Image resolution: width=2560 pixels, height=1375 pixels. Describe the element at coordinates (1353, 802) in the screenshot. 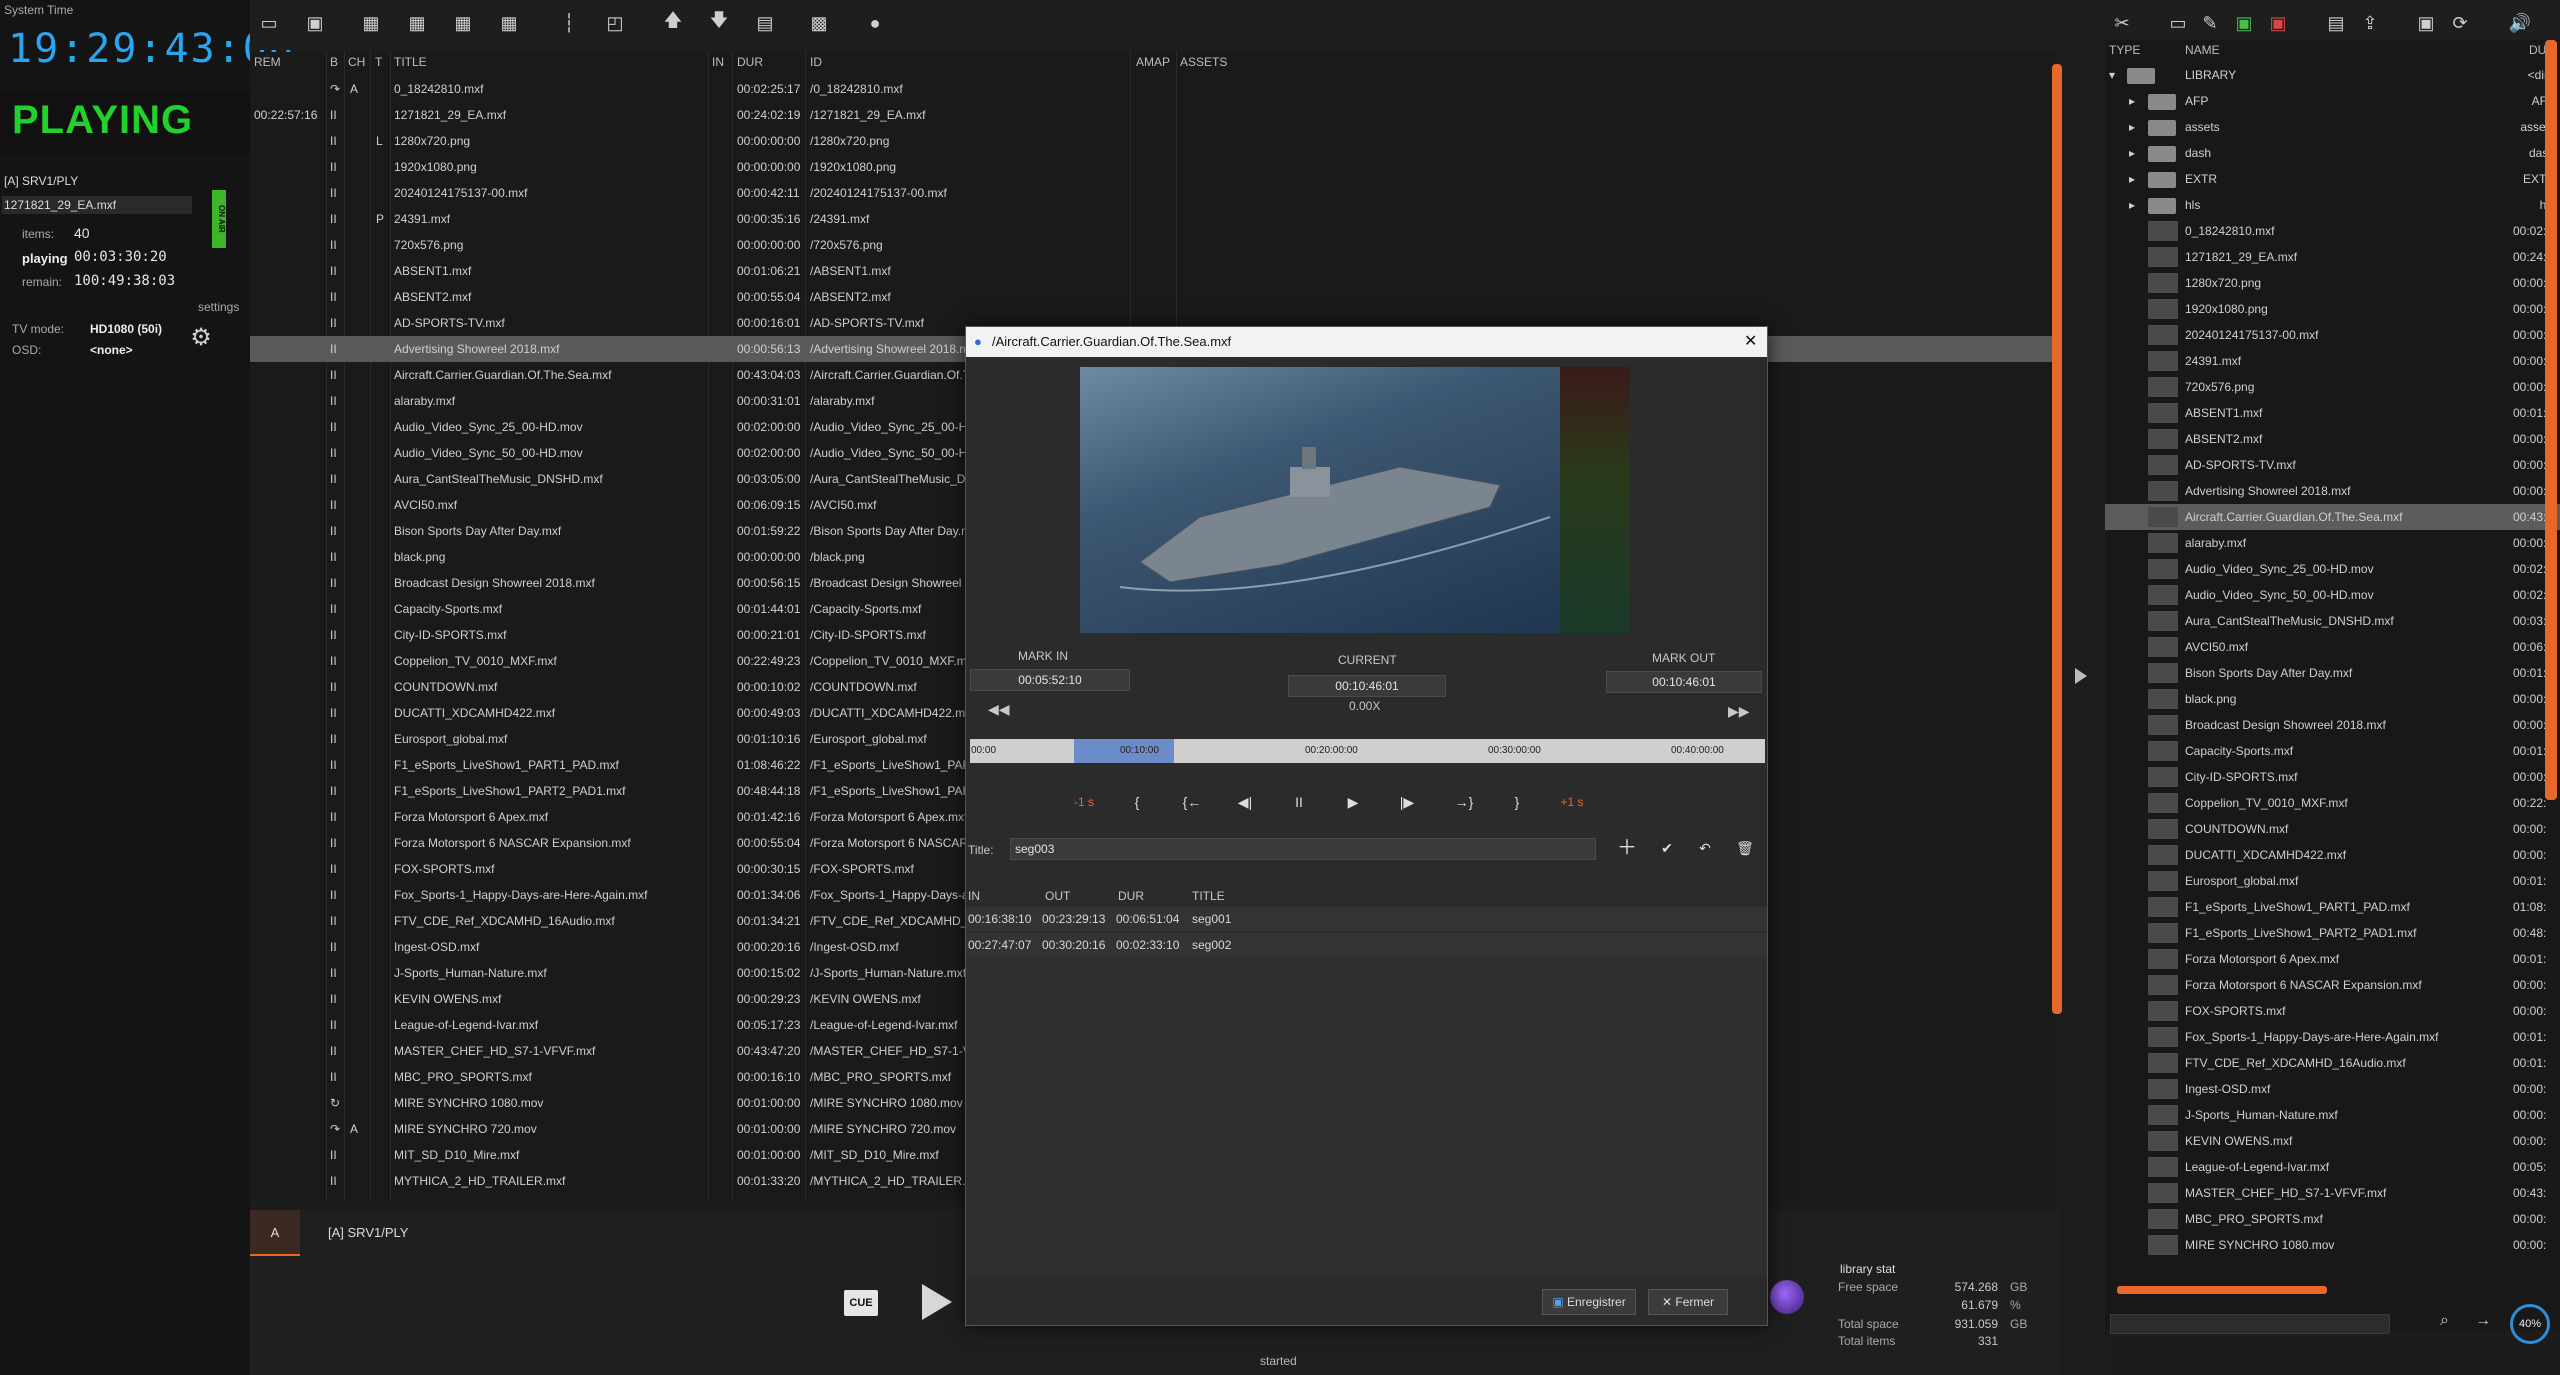

I see `play-button: ▶` at that location.